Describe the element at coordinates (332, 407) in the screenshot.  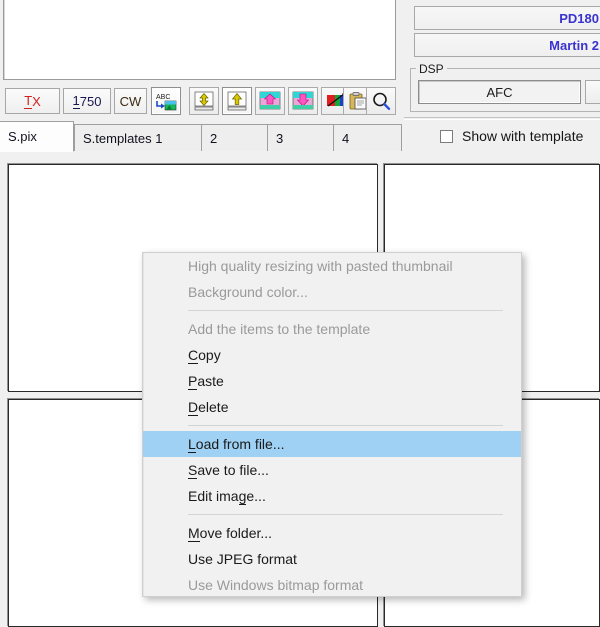
I see `menu-item-delete: Delete` at that location.